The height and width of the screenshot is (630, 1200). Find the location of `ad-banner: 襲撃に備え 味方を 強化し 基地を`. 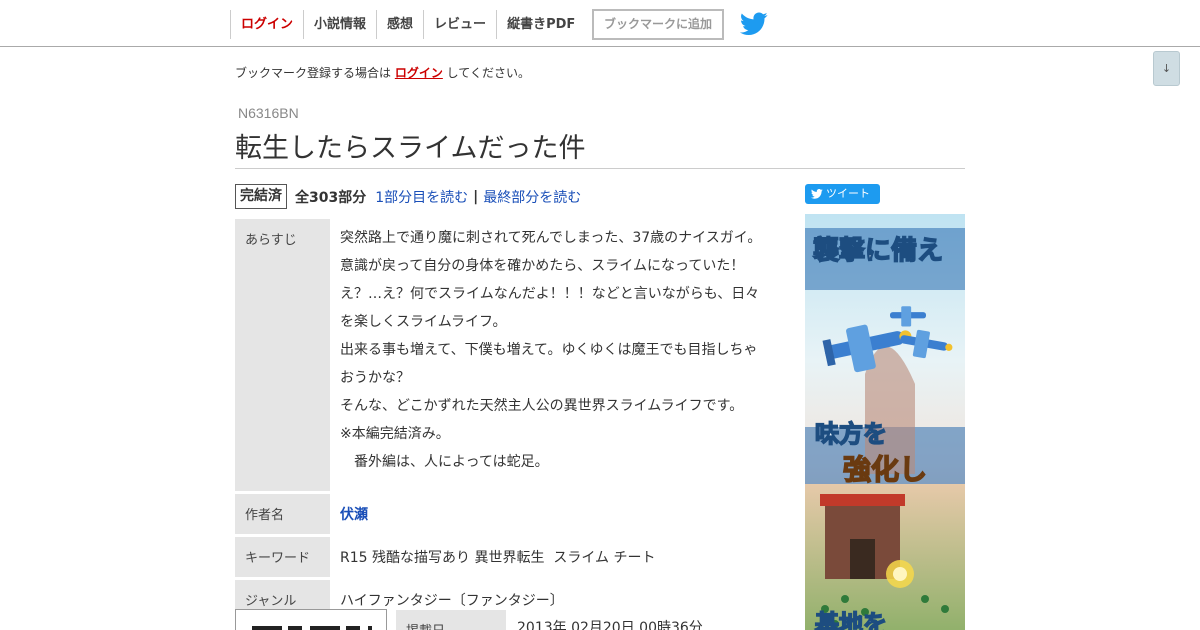

ad-banner: 襲撃に備え 味方を 強化し 基地を is located at coordinates (885, 422).